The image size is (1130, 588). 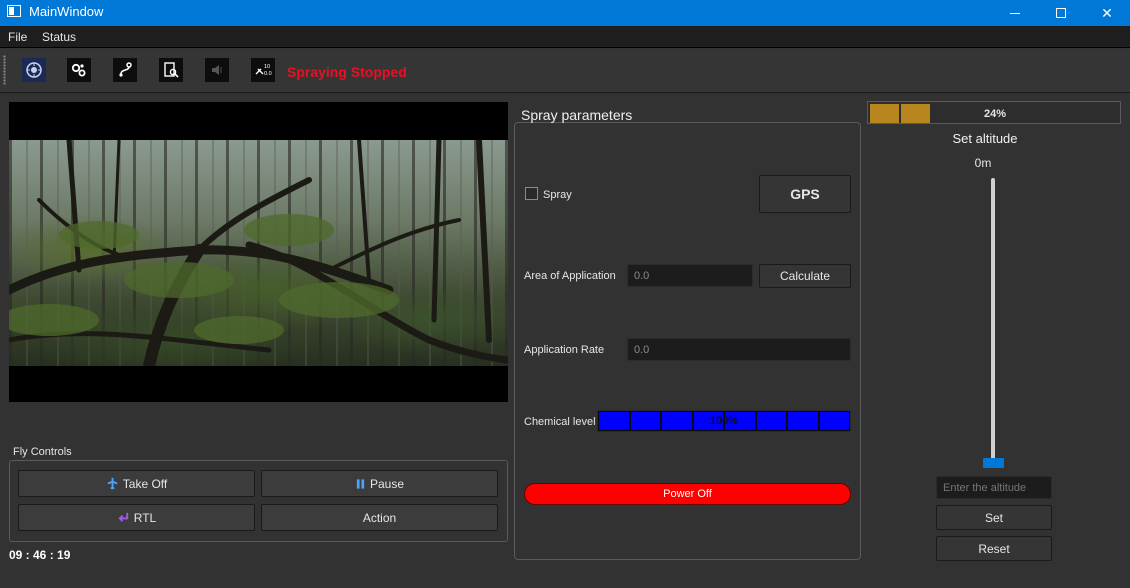 What do you see at coordinates (145, 517) in the screenshot?
I see `rtl-label: RTL` at bounding box center [145, 517].